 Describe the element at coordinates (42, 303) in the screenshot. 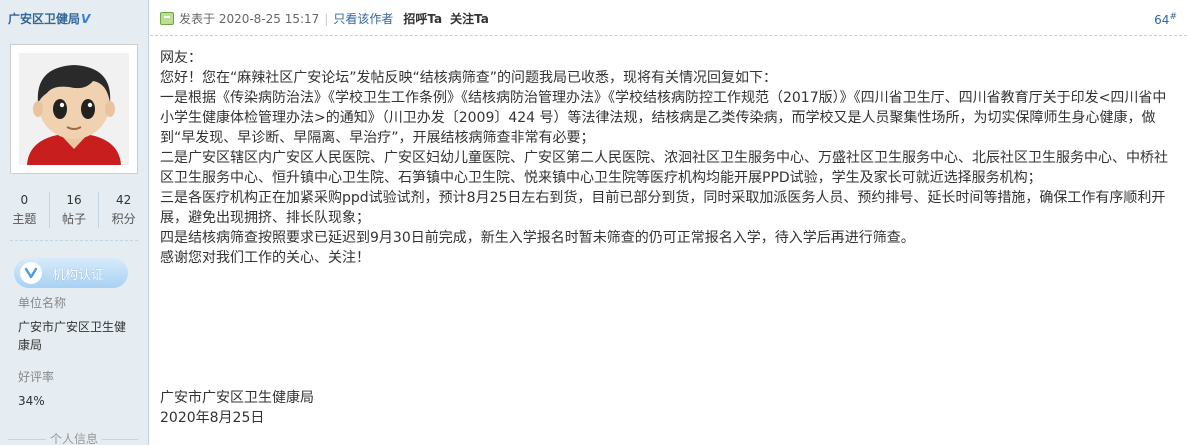

I see `unit-name-key: 单位名称` at that location.